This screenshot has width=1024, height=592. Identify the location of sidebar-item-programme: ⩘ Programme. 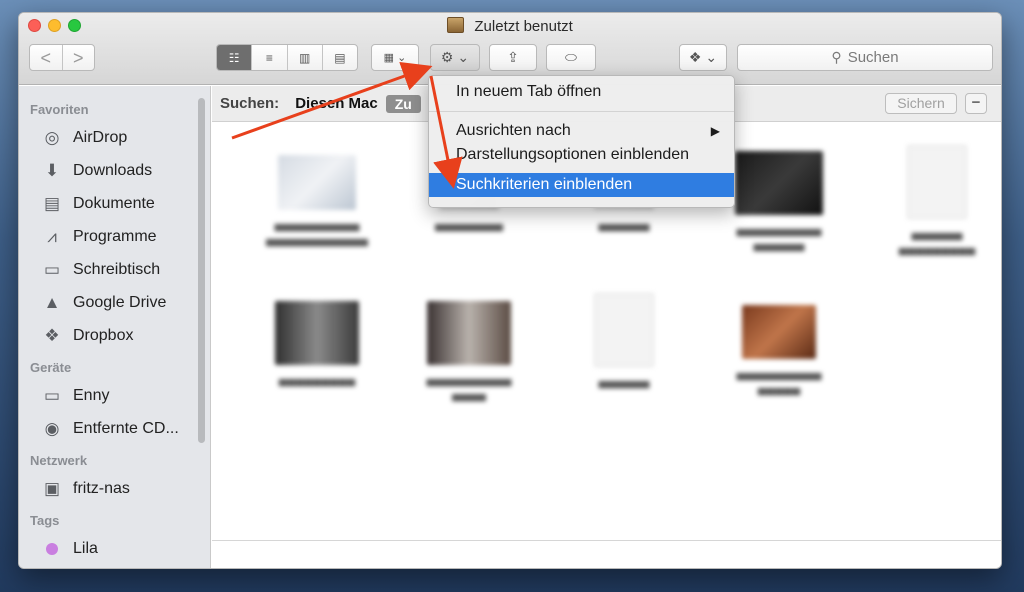
(114, 236).